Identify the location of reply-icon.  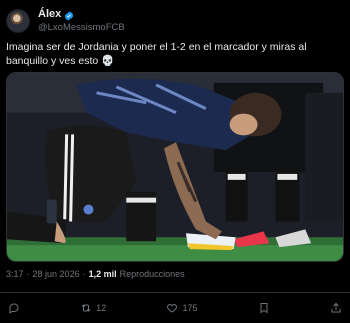
(14, 308).